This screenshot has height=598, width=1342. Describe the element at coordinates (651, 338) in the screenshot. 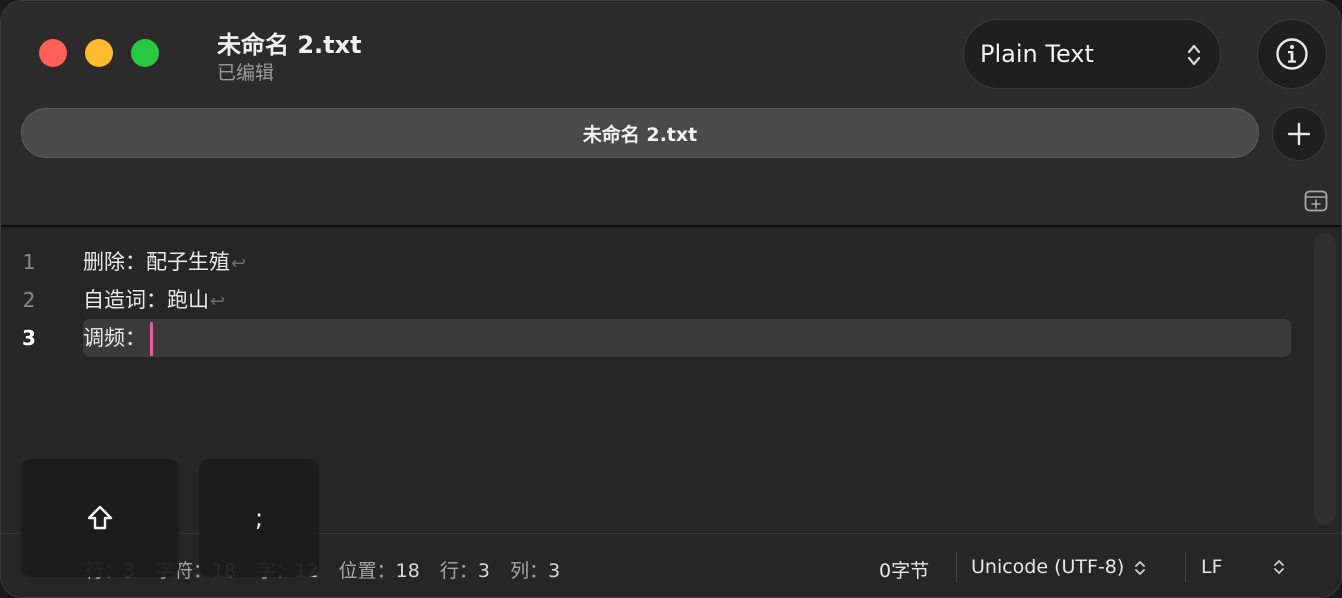

I see `editor-line-current: 3 调频：` at that location.